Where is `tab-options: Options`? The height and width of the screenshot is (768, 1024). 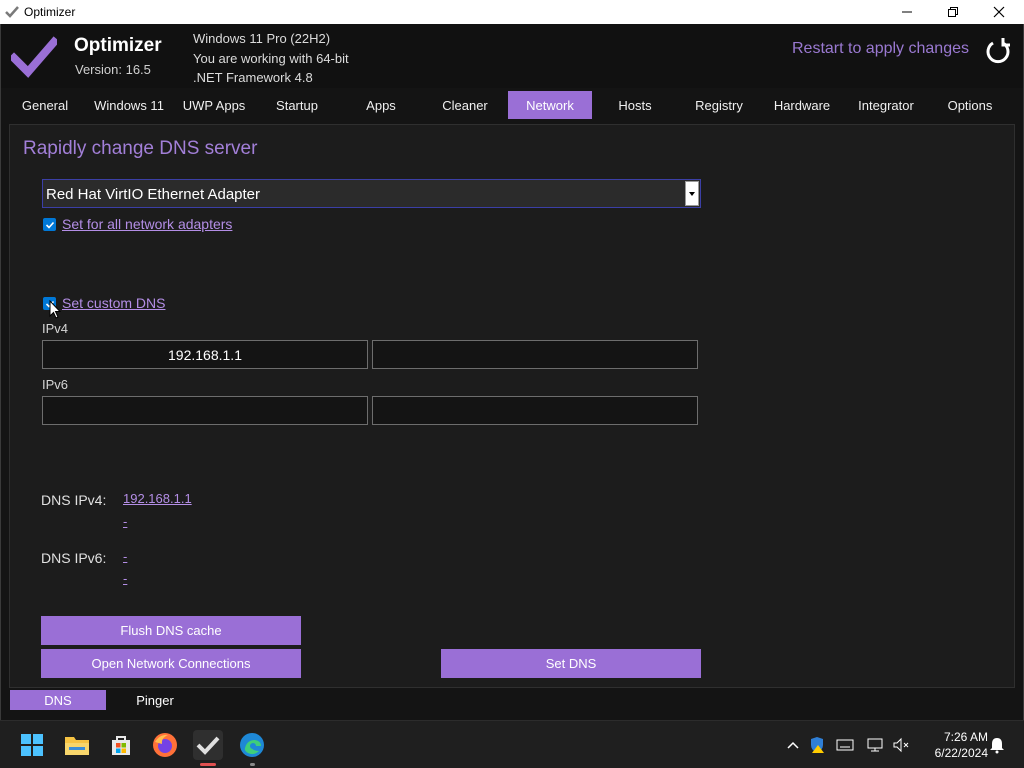
tab-options: Options is located at coordinates (970, 105).